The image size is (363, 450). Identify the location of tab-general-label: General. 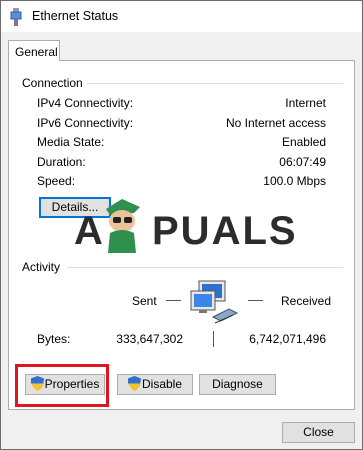
(36, 52).